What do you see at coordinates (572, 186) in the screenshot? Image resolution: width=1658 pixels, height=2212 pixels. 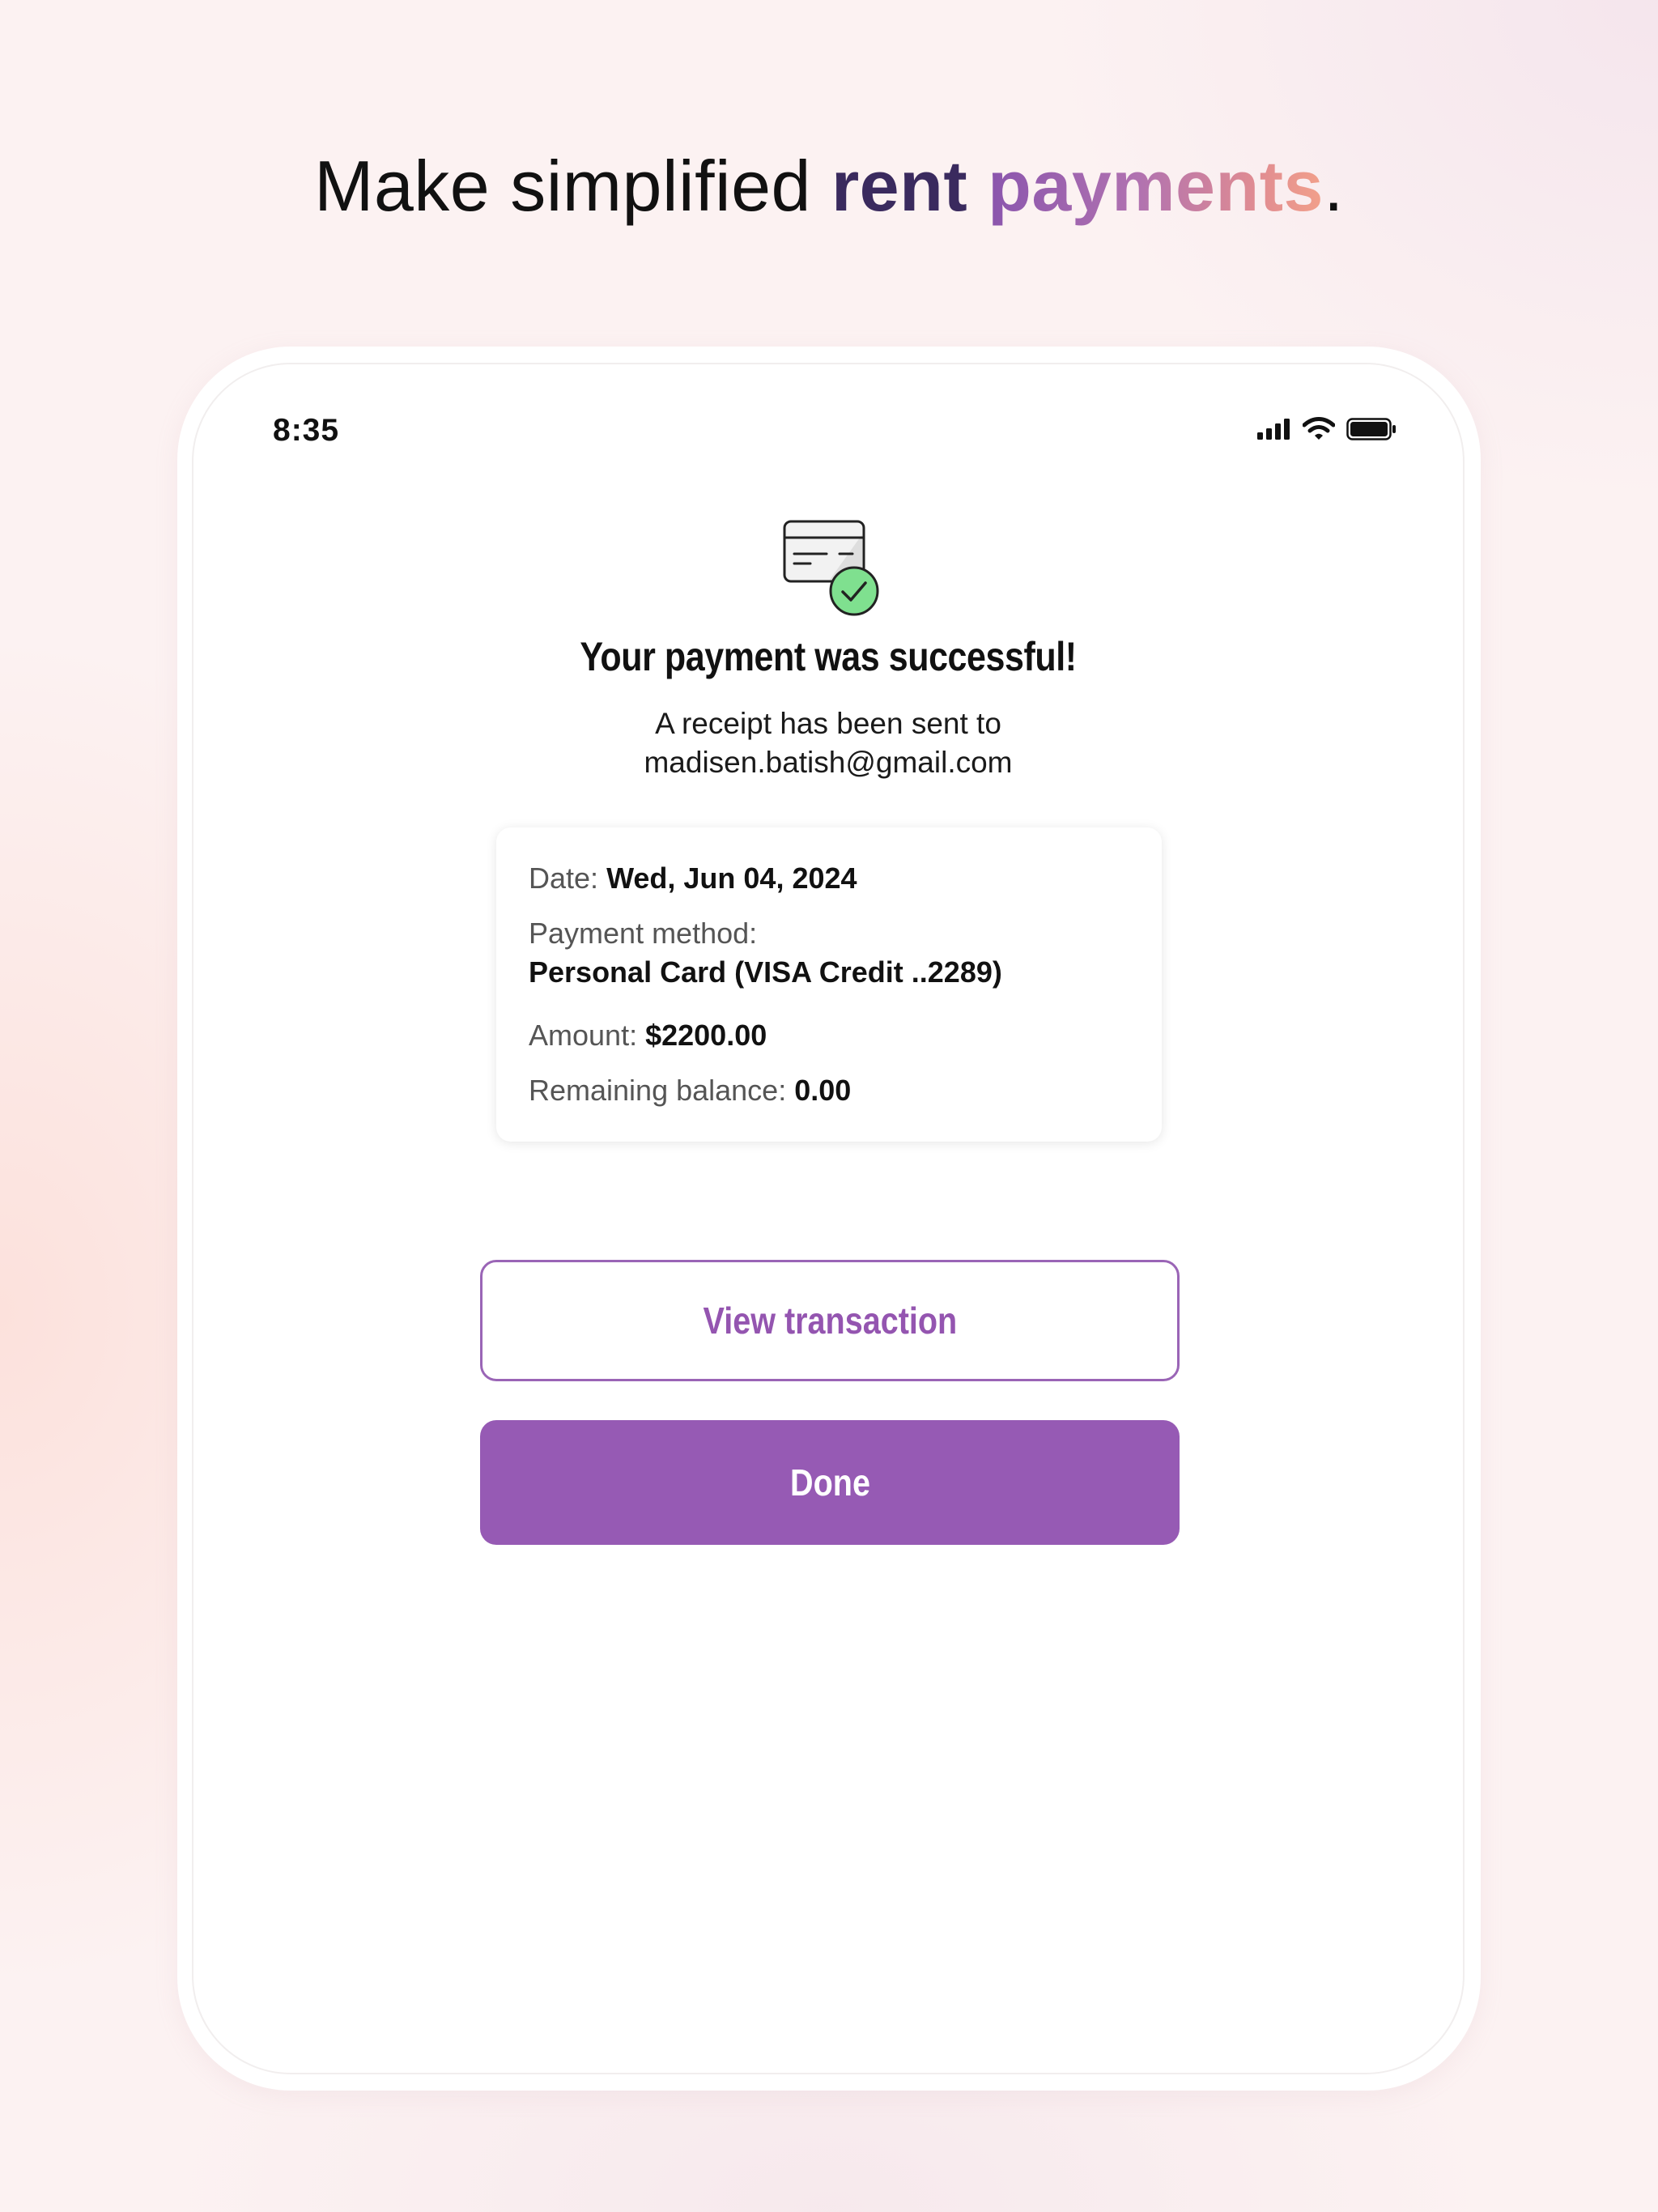 I see `headline-lead: Make simplified` at bounding box center [572, 186].